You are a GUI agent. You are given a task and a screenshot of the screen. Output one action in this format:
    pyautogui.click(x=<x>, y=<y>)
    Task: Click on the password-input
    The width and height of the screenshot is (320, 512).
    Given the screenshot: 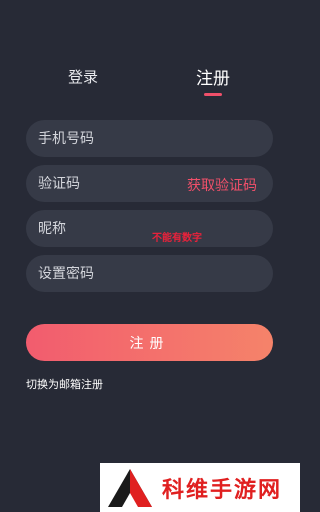 What is the action you would take?
    pyautogui.click(x=113, y=273)
    